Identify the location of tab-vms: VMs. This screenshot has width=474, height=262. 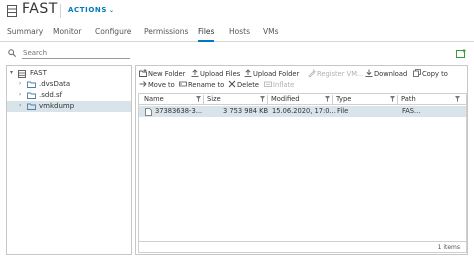
(271, 31).